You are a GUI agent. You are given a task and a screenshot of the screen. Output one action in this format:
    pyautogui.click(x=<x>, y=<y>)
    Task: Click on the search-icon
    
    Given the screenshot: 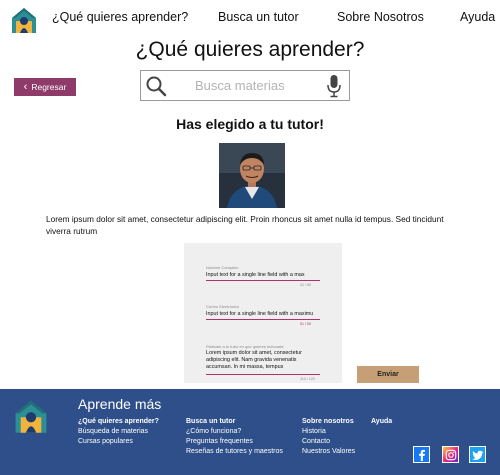 What is the action you would take?
    pyautogui.click(x=156, y=86)
    